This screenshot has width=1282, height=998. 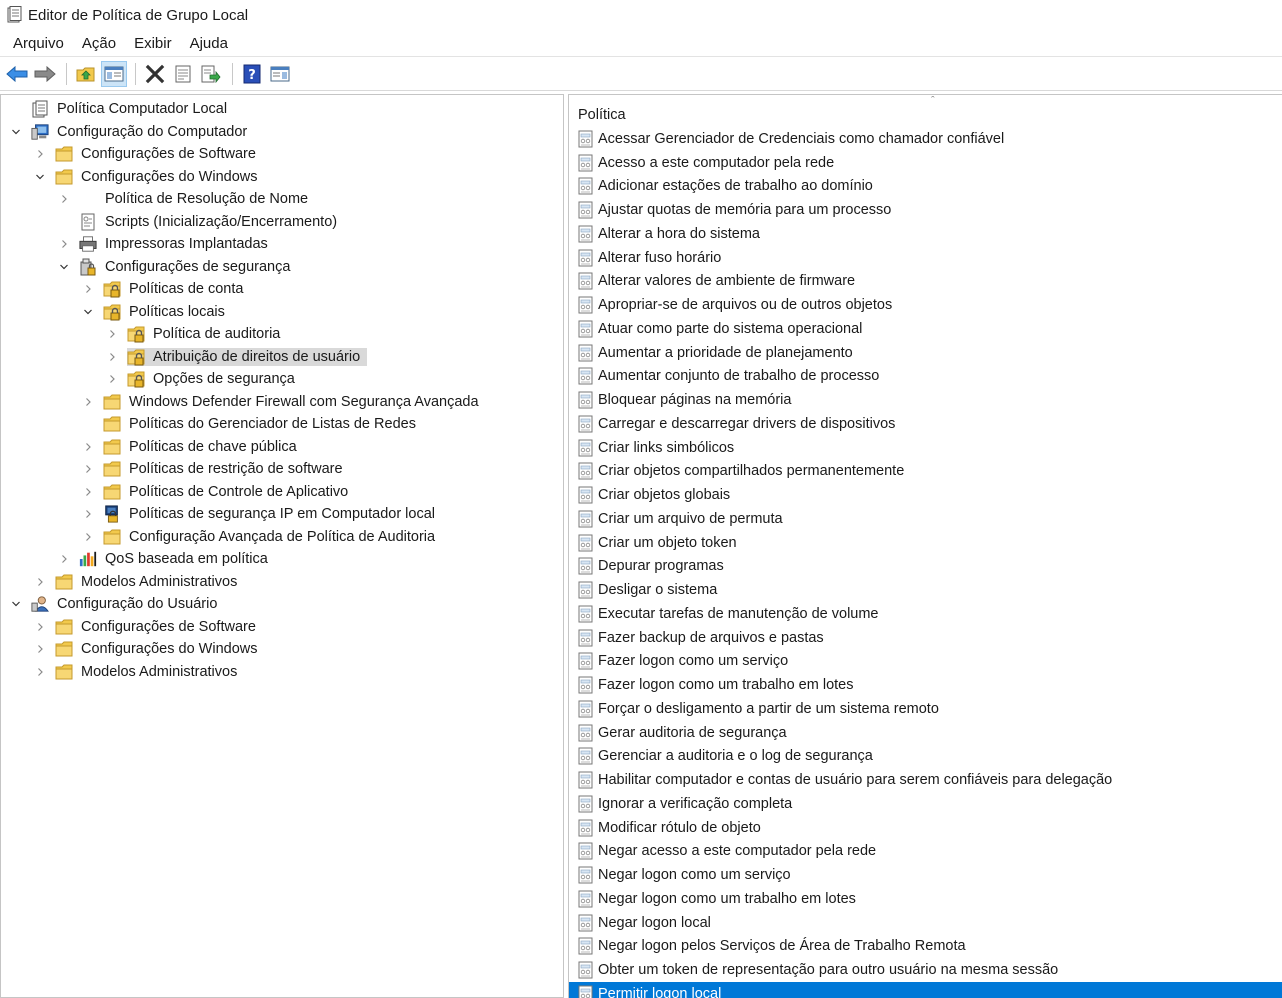 What do you see at coordinates (925, 329) in the screenshot?
I see `policy-list-item: Atuar como parte do sistema operacional` at bounding box center [925, 329].